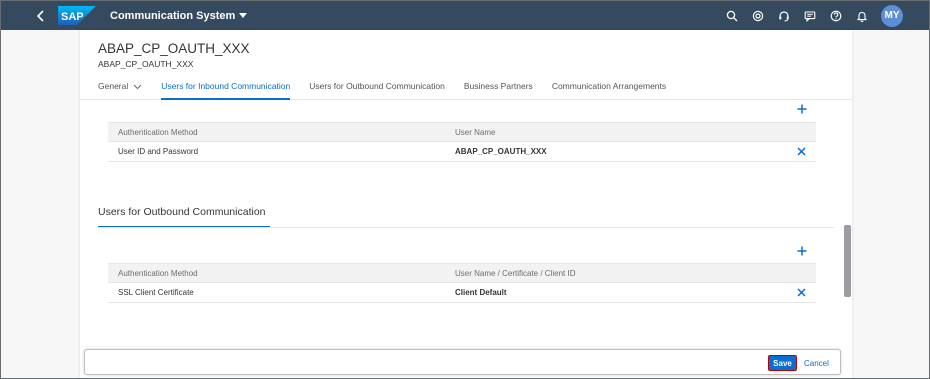 The height and width of the screenshot is (379, 930). I want to click on help-button, so click(836, 15).